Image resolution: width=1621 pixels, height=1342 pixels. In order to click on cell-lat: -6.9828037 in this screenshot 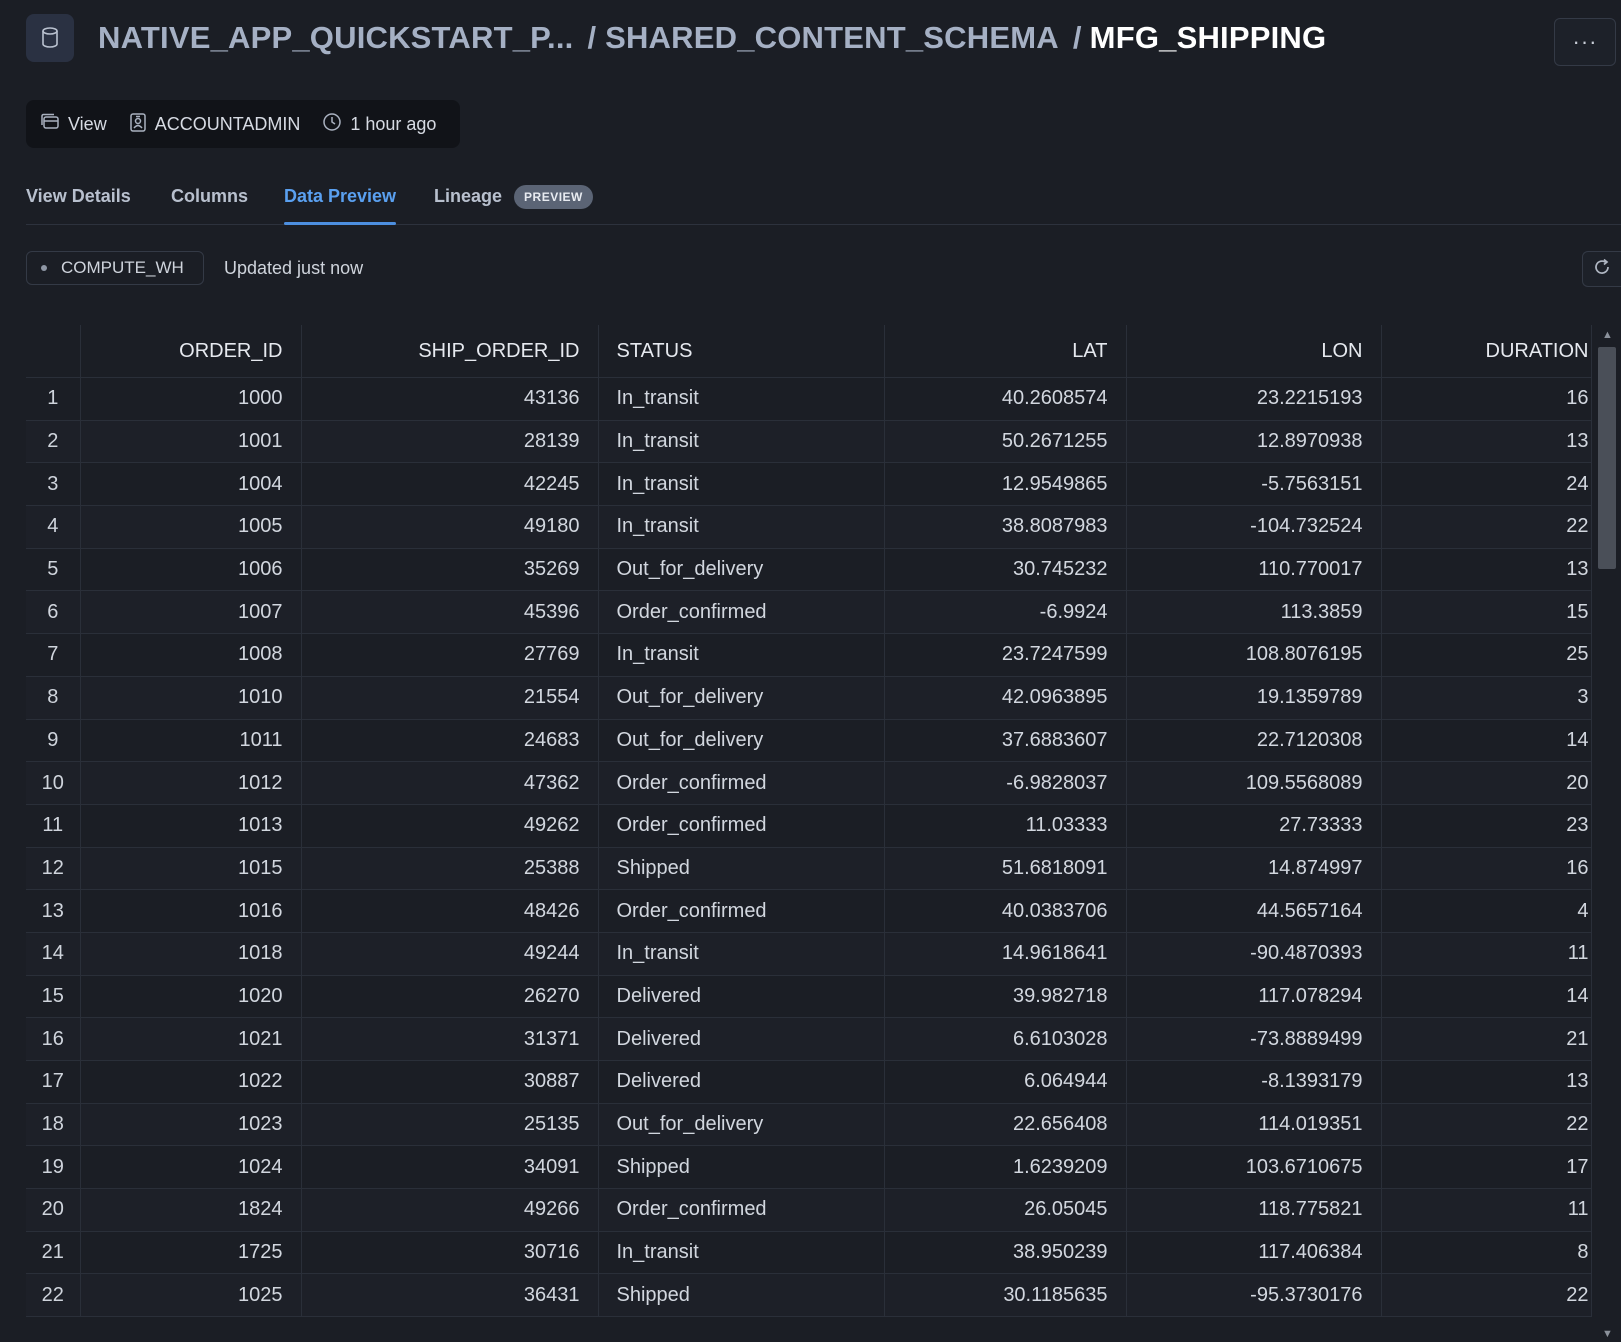, I will do `click(1005, 783)`.